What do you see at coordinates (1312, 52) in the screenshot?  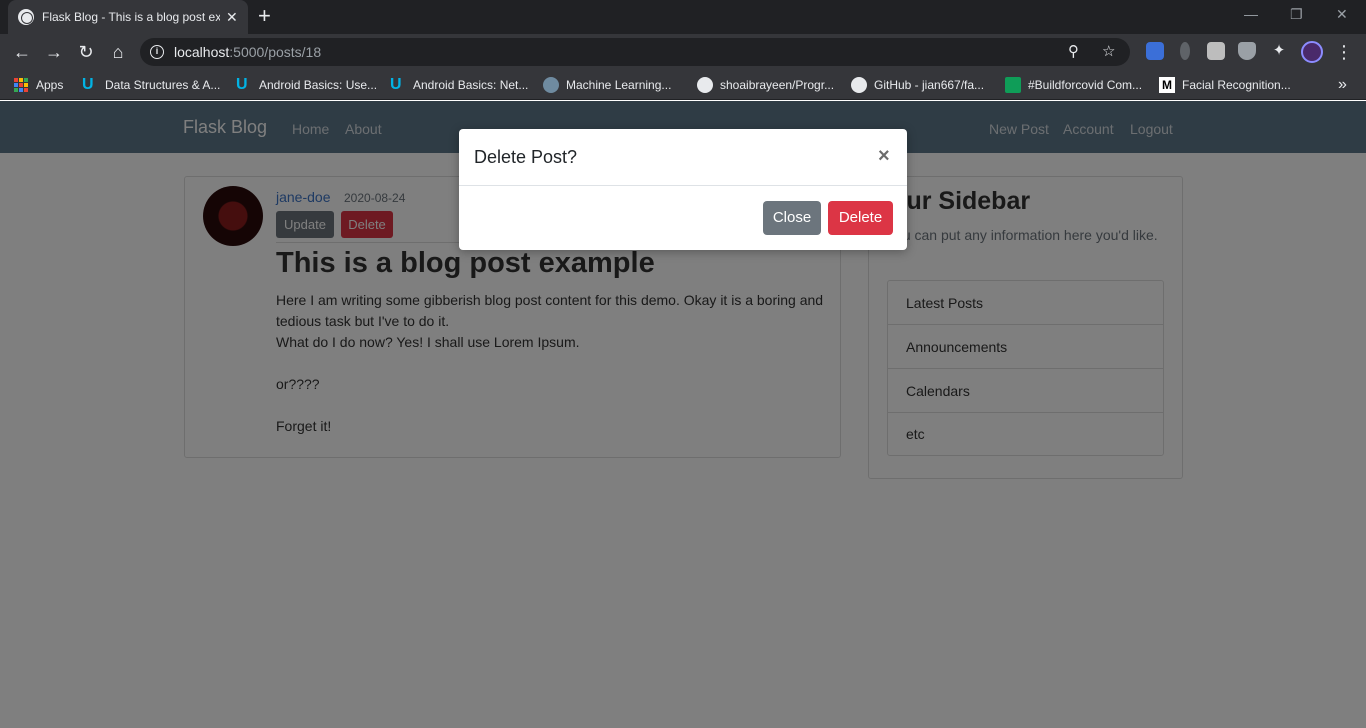 I see `profile-avatar` at bounding box center [1312, 52].